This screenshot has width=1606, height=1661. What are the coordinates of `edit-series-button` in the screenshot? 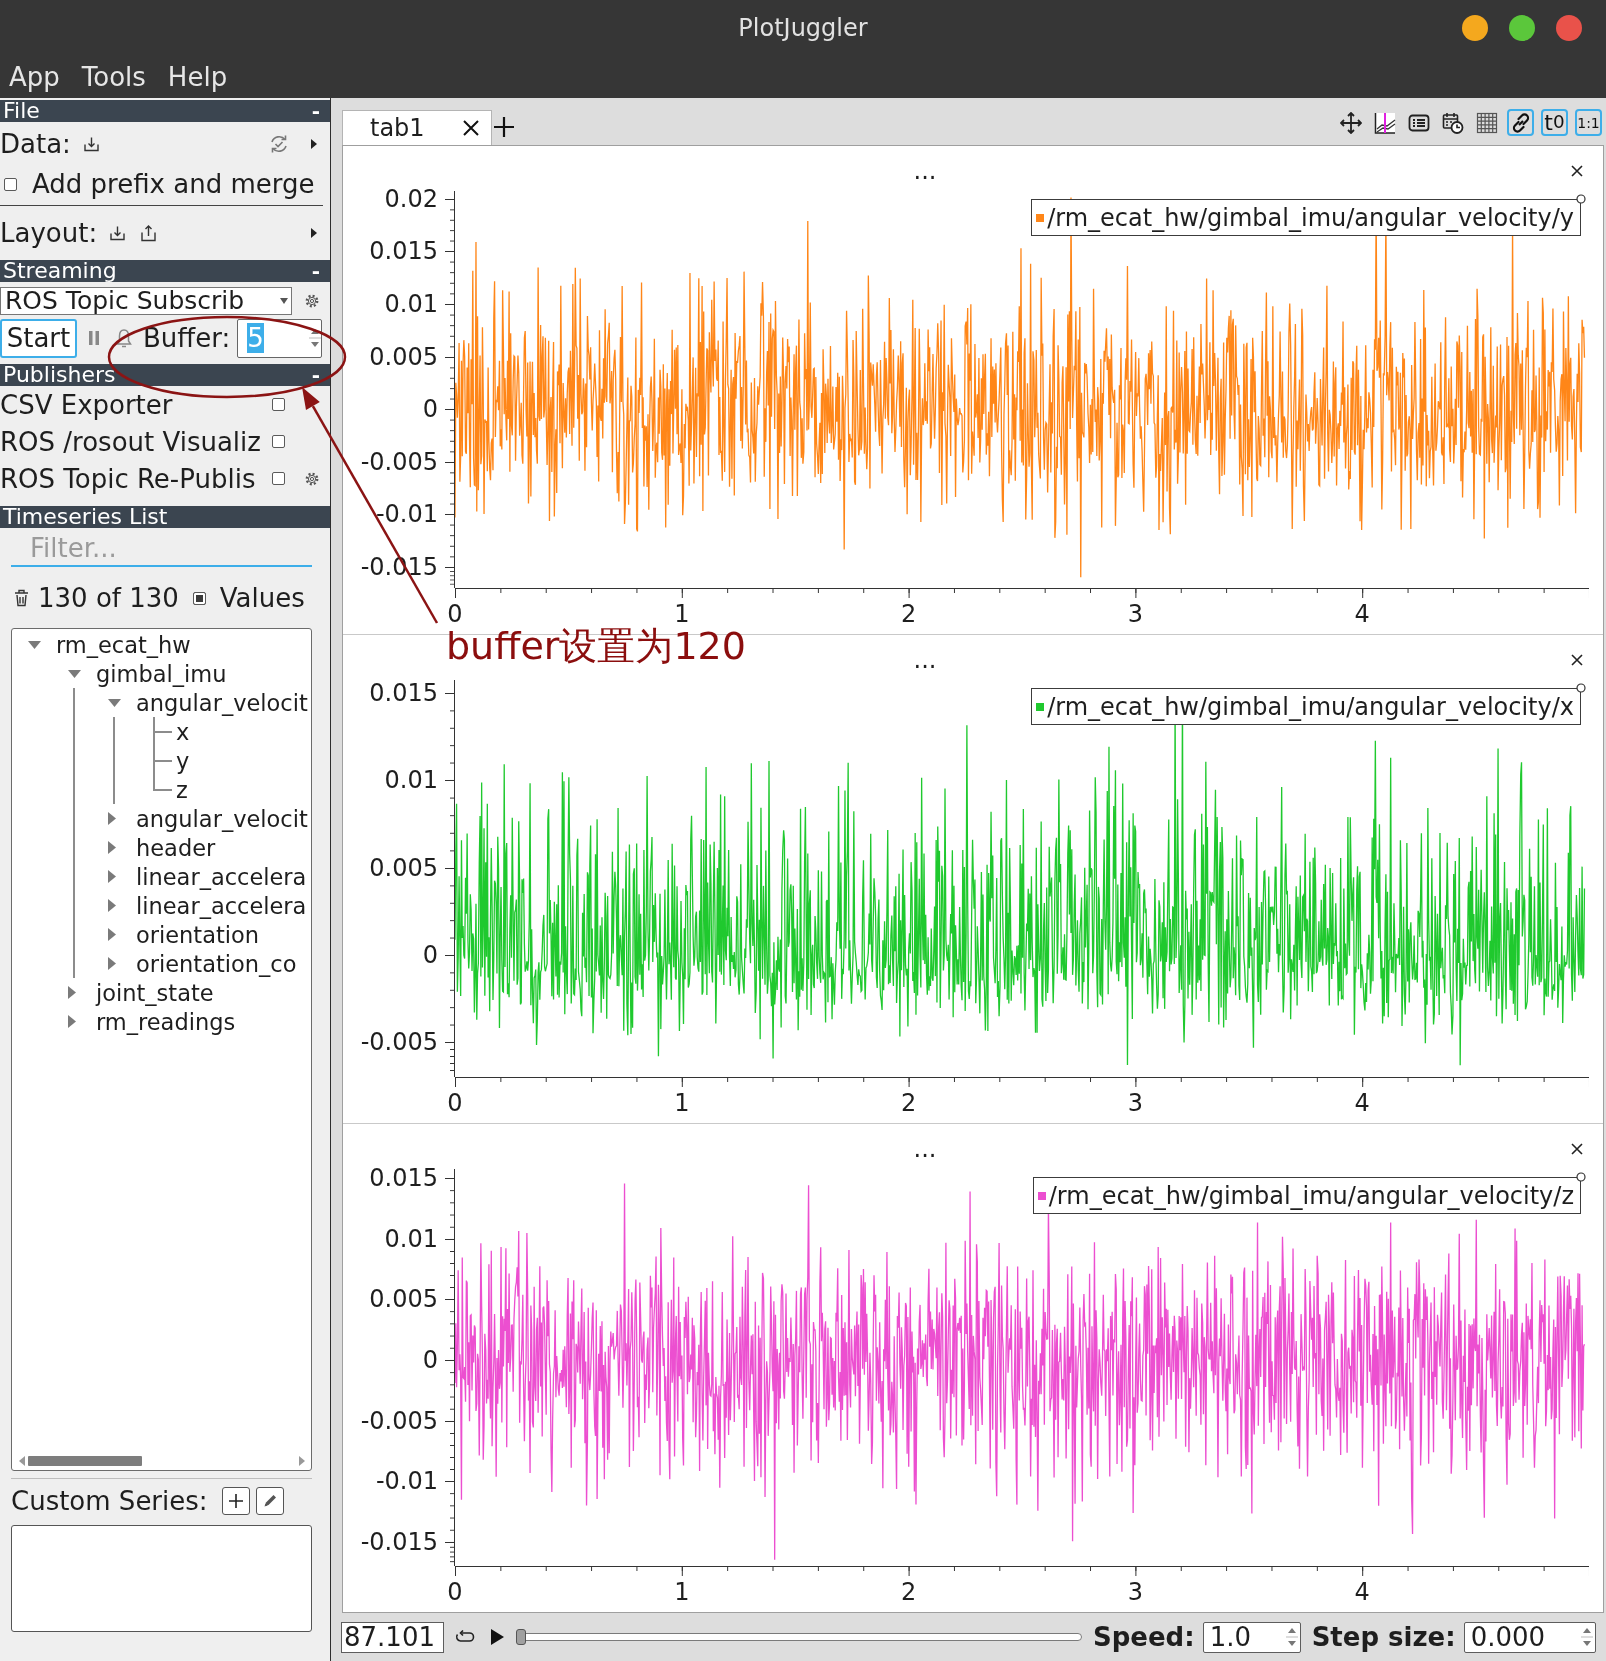 It's located at (269, 1501).